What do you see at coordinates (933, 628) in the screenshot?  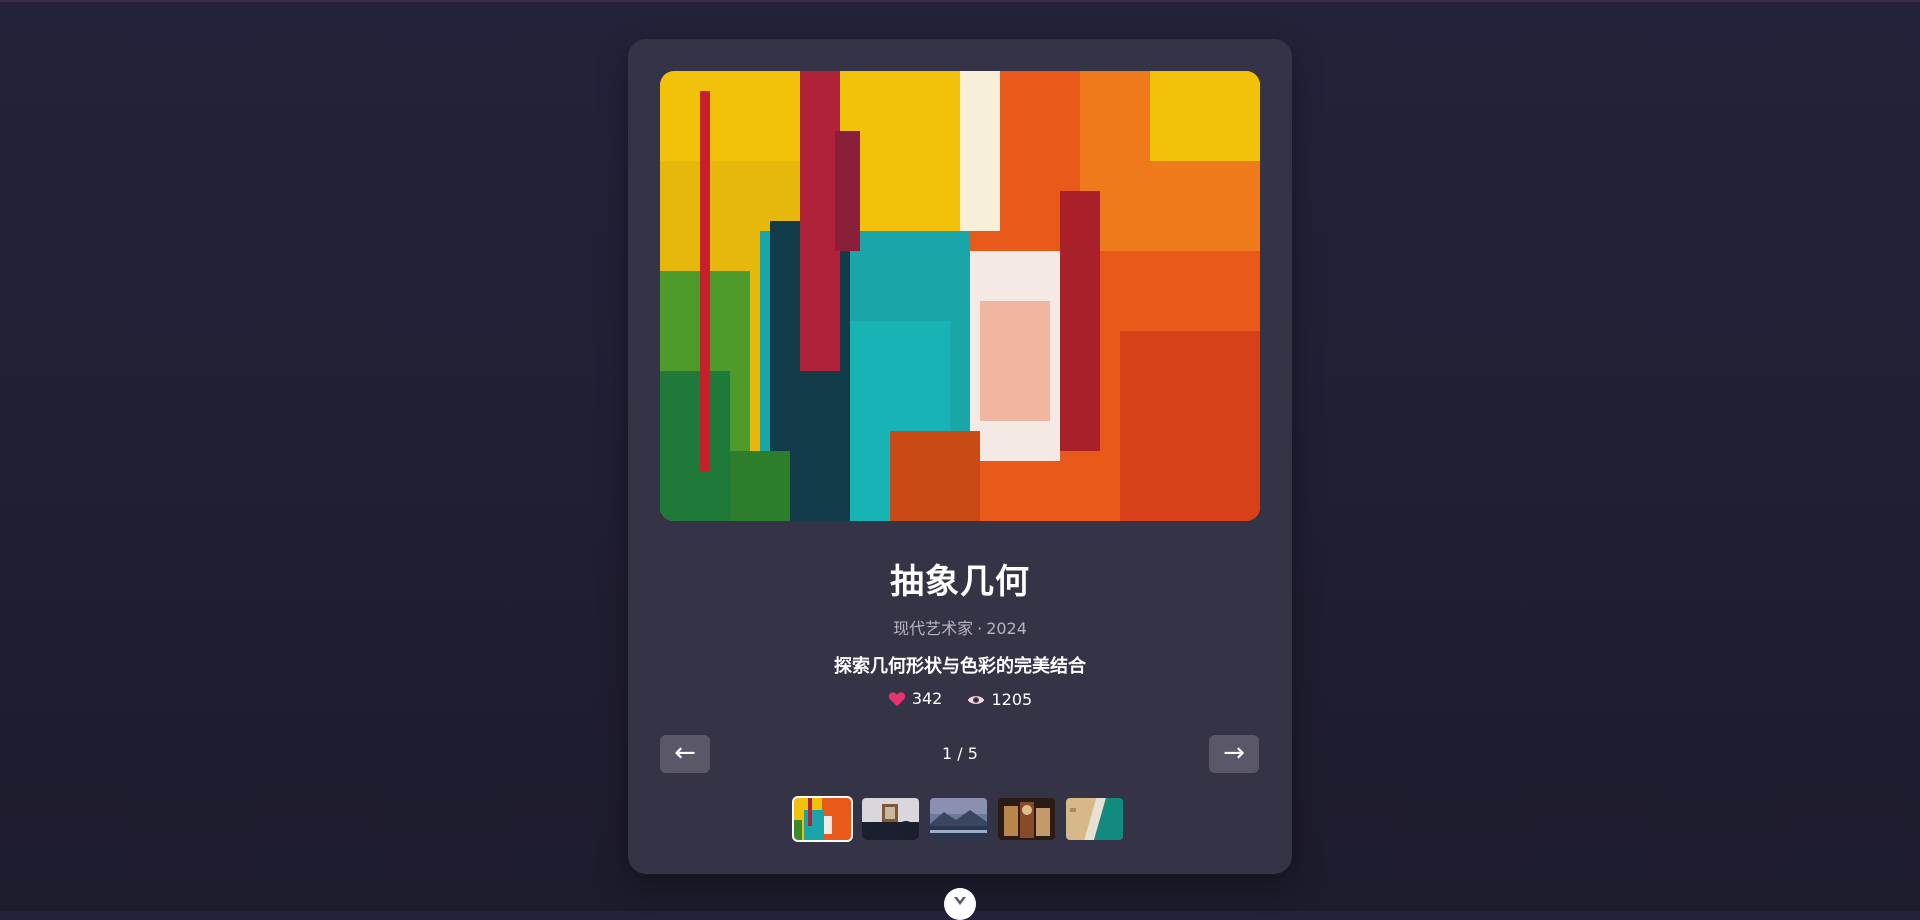 I see `artist-name: 现代艺术家` at bounding box center [933, 628].